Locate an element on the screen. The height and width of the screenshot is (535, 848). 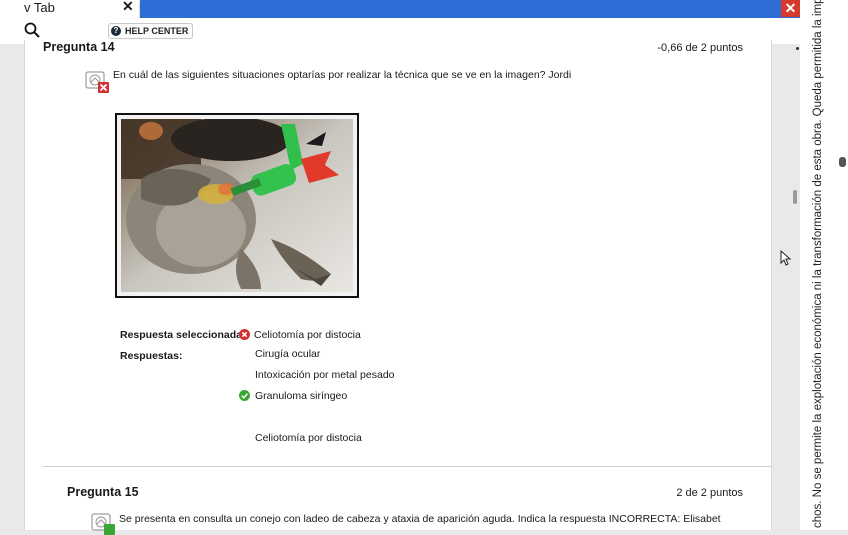
help-circle-icon: ? is located at coordinates (116, 31).